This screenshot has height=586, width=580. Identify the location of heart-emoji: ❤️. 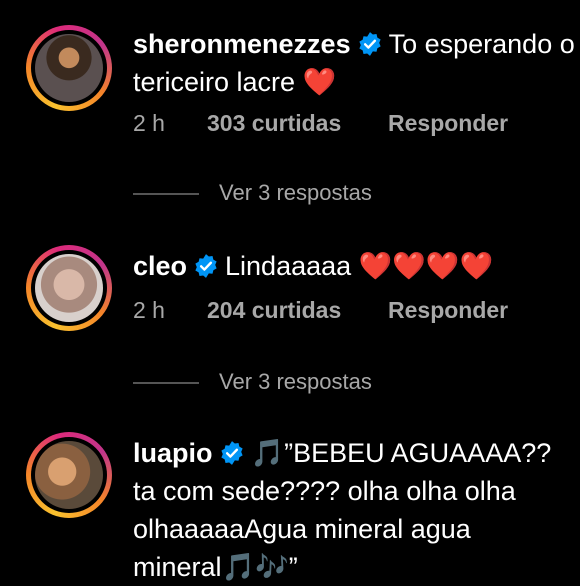
(319, 82).